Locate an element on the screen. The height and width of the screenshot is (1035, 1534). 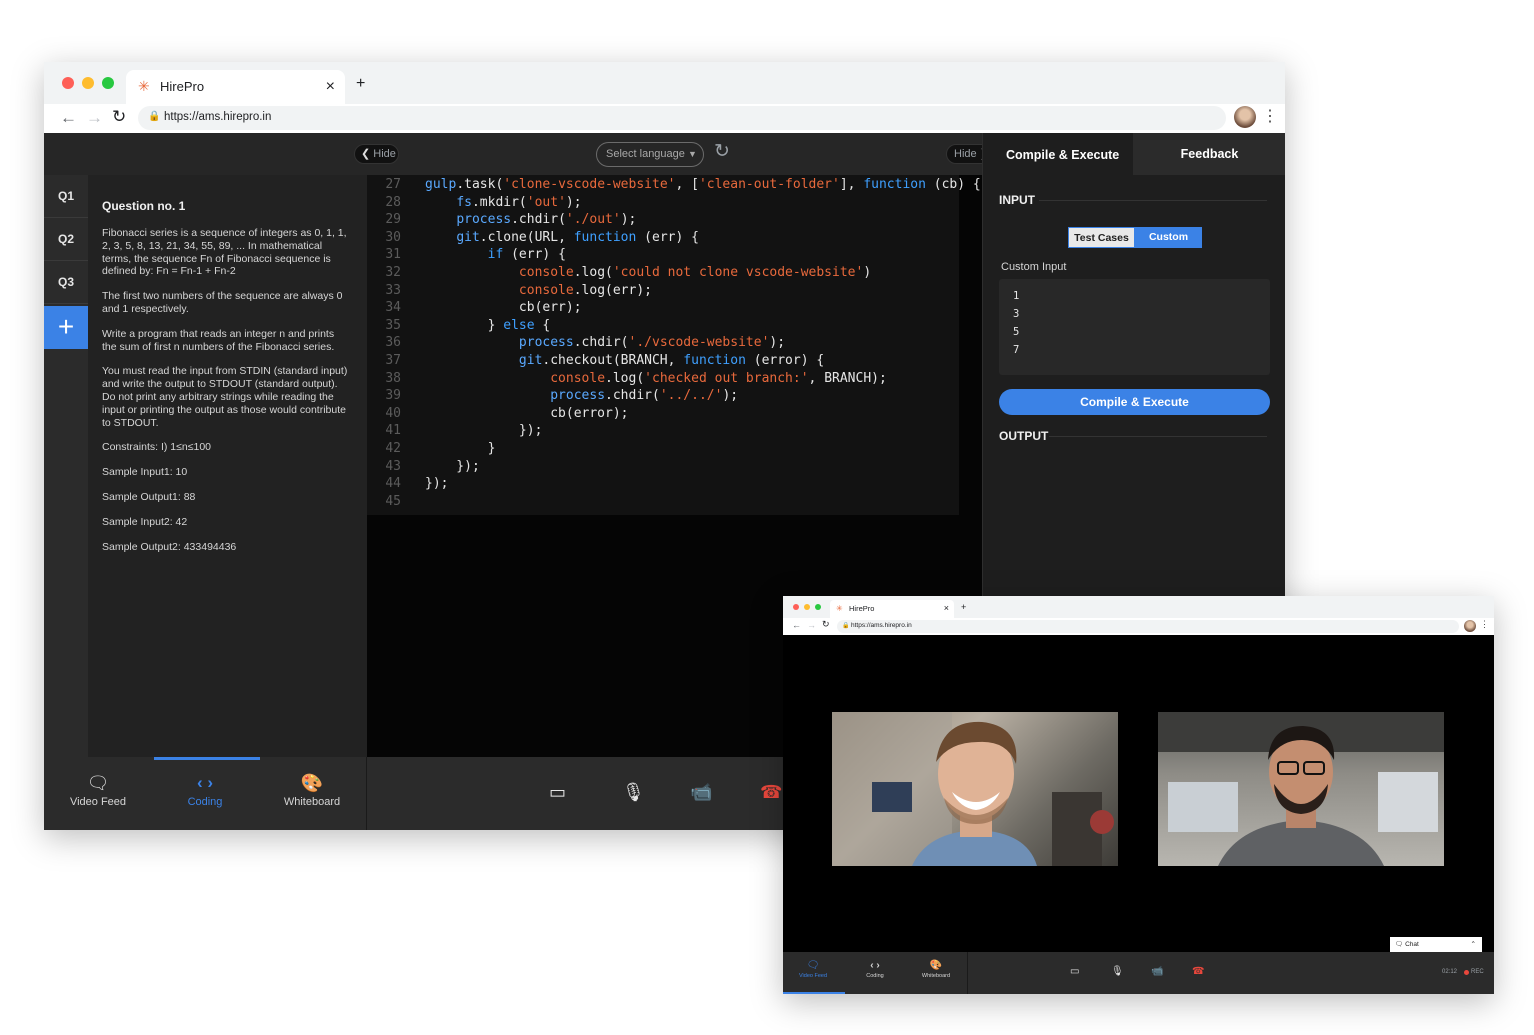
question-paragraph: Sample Input2: 42 is located at coordinates (145, 521).